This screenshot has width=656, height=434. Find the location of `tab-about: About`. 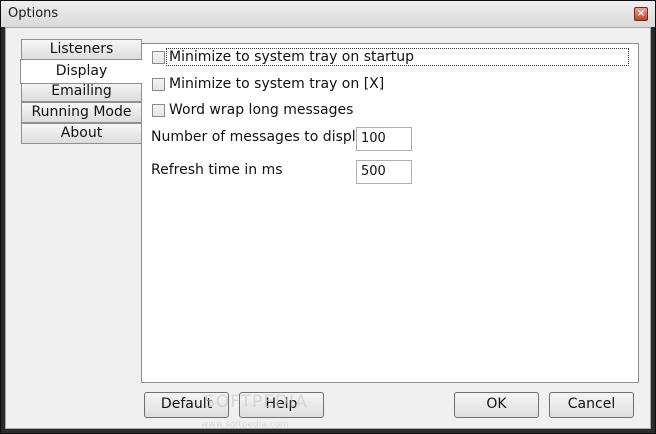

tab-about: About is located at coordinates (81, 133).